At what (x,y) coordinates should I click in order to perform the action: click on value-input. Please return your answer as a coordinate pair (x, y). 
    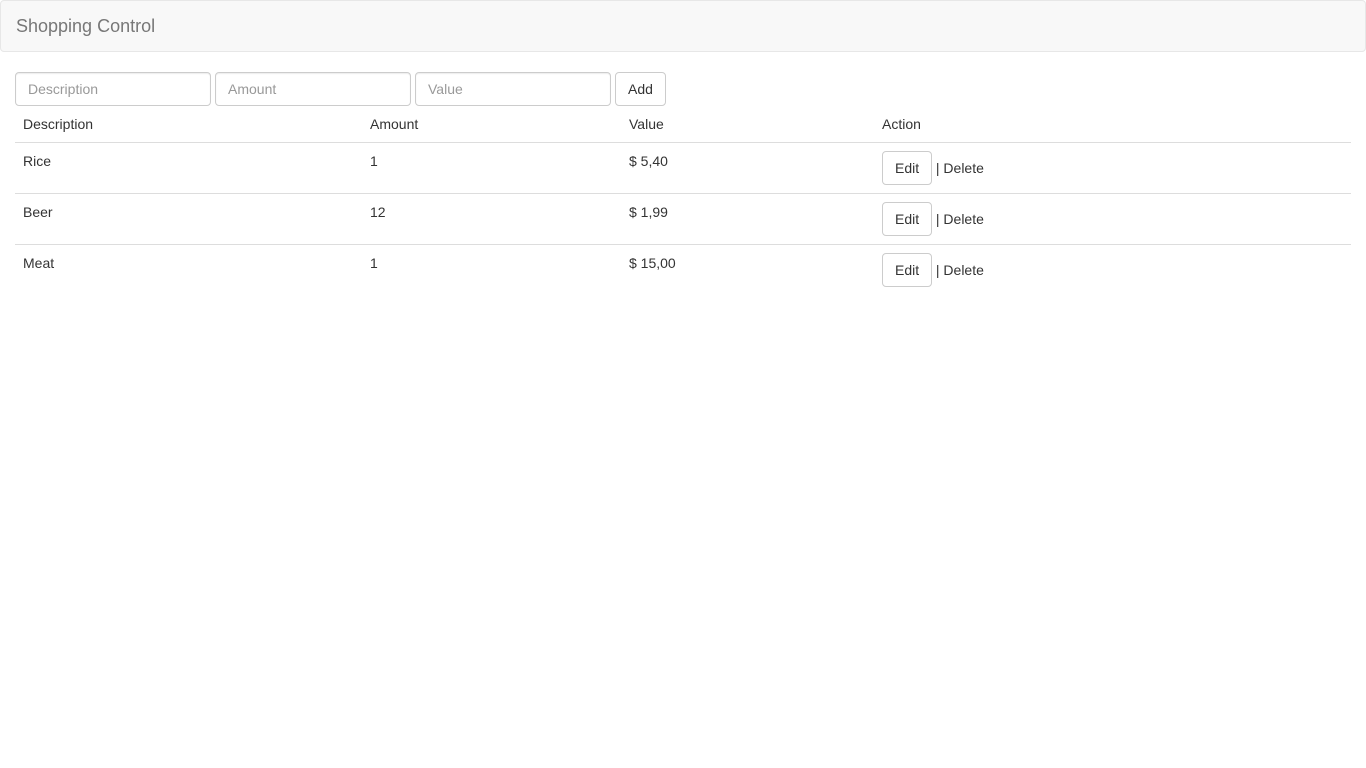
    Looking at the image, I should click on (513, 89).